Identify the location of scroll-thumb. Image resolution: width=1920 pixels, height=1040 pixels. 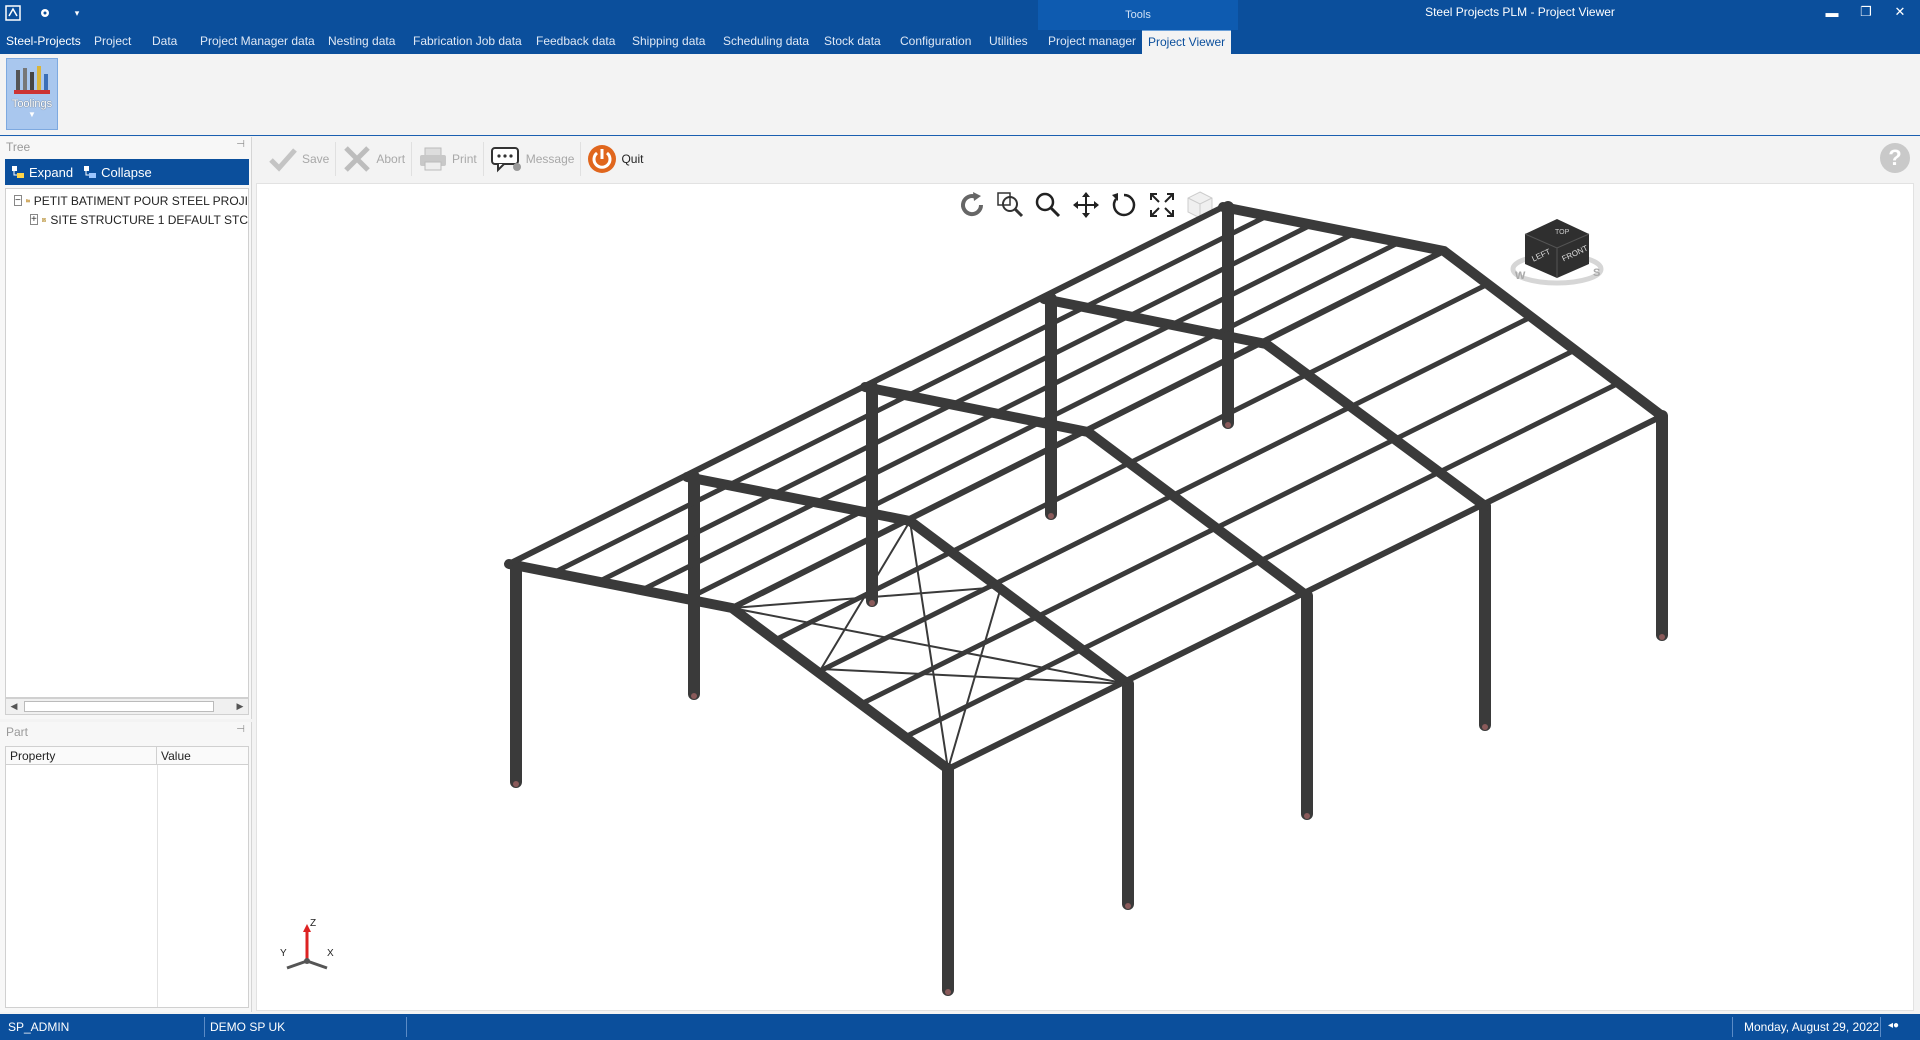
(119, 706).